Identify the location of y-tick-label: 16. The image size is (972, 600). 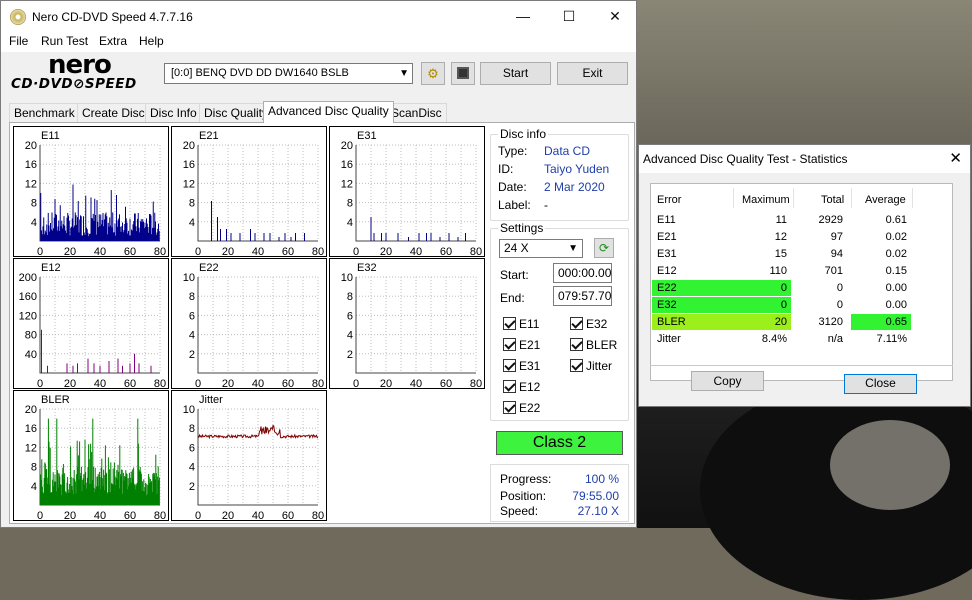
(31, 165).